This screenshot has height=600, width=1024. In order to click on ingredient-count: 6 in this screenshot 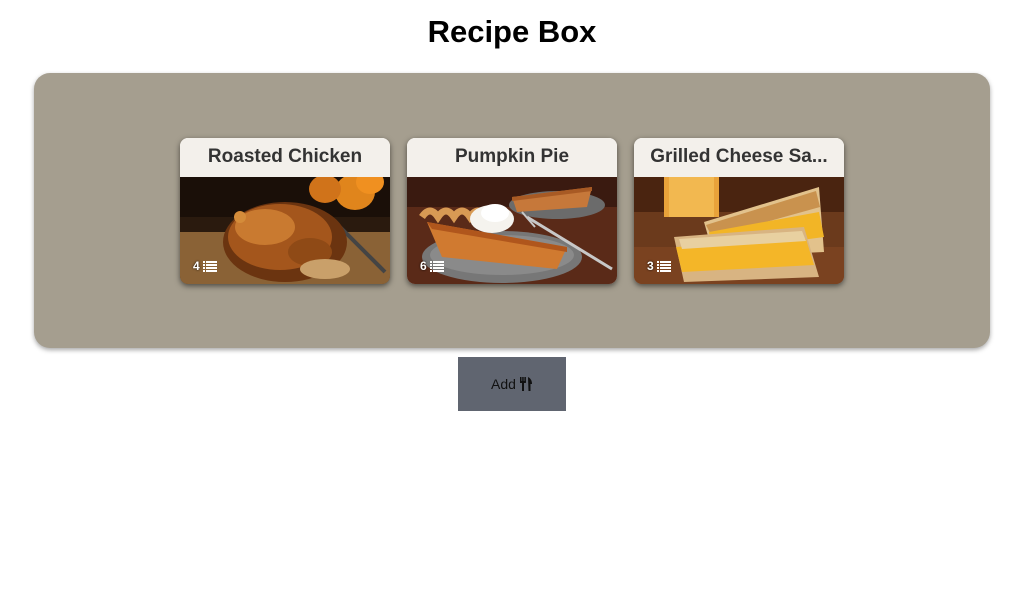, I will do `click(432, 266)`.